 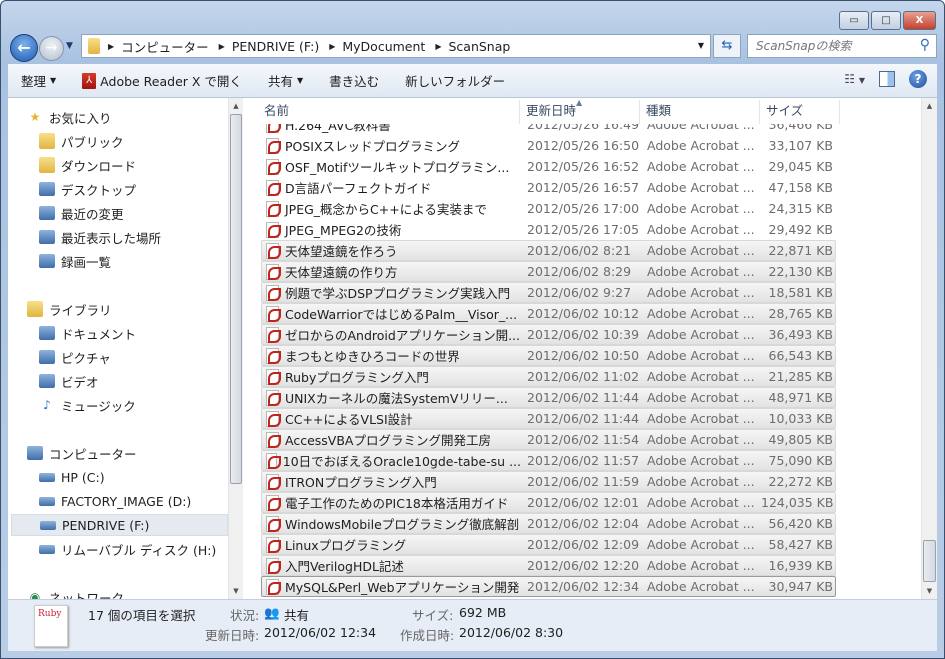 What do you see at coordinates (831, 46) in the screenshot?
I see `search-input` at bounding box center [831, 46].